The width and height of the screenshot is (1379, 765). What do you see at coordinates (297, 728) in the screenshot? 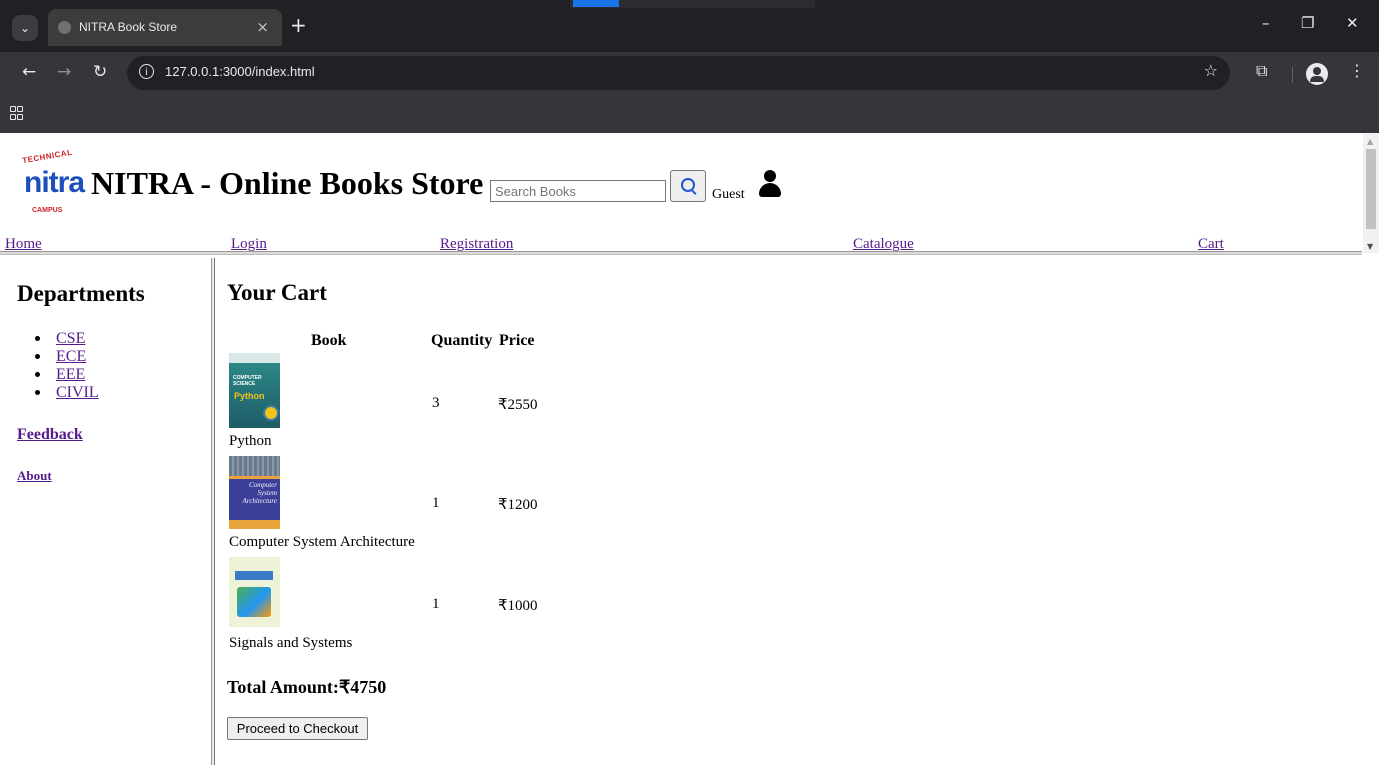
I see `proceed-to-checkout-button: Proceed to Checkout` at bounding box center [297, 728].